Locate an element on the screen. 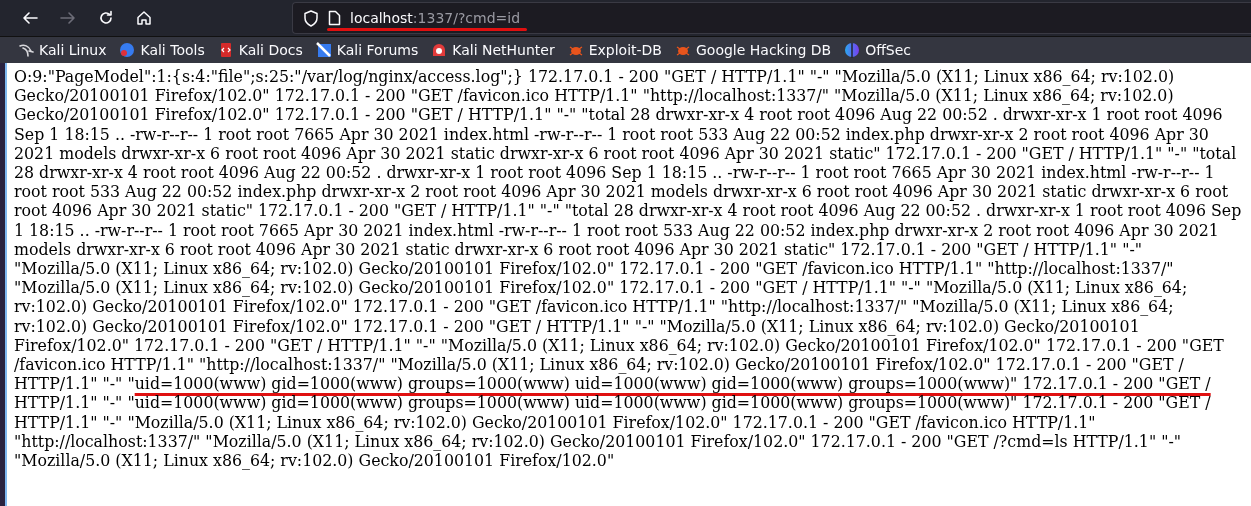 The image size is (1251, 506). globe-icon is located at coordinates (127, 50).